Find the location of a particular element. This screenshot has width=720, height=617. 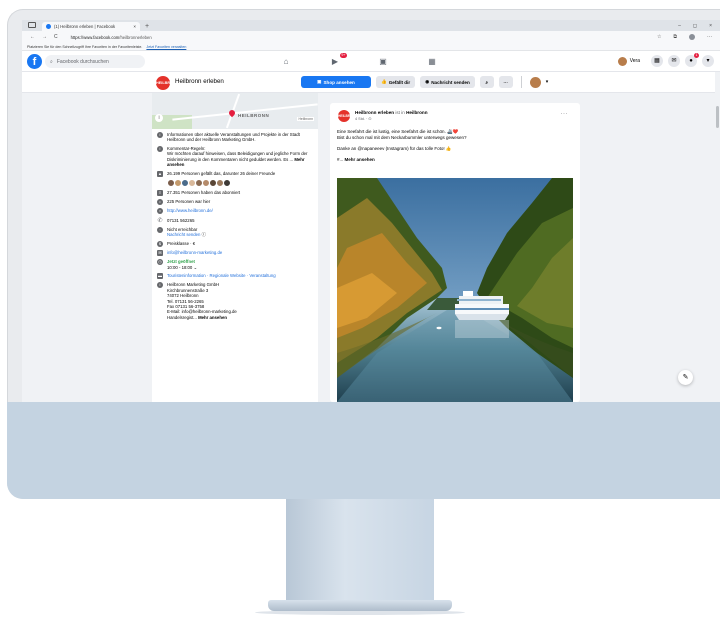

manage-favorites-link: Jetzt Favoriten verwalten is located at coordinates (166, 47).